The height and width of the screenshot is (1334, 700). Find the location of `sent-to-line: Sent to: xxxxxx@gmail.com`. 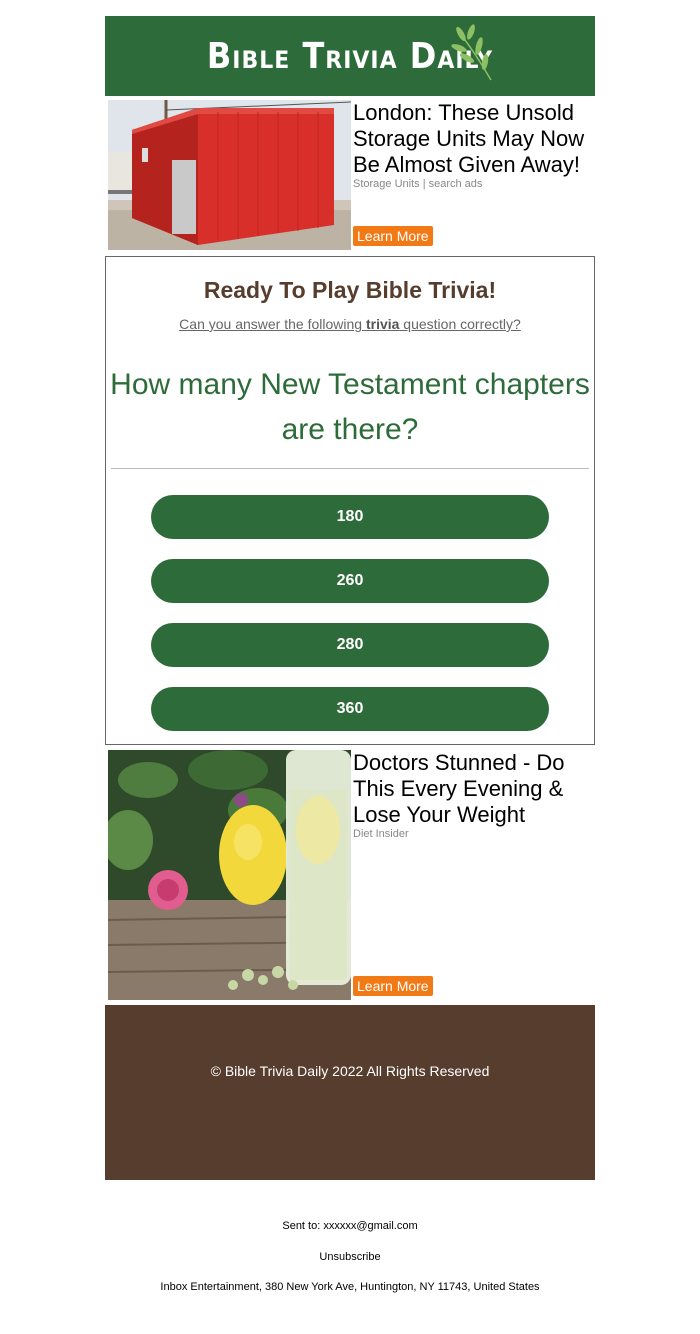

sent-to-line: Sent to: xxxxxx@gmail.com is located at coordinates (350, 1226).